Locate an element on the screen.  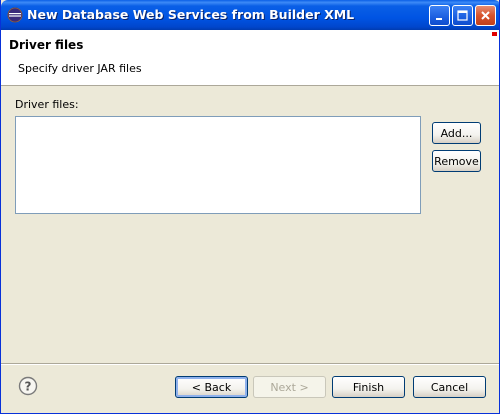
wizard-header: Driver files Specify driver JAR files is located at coordinates (250, 58).